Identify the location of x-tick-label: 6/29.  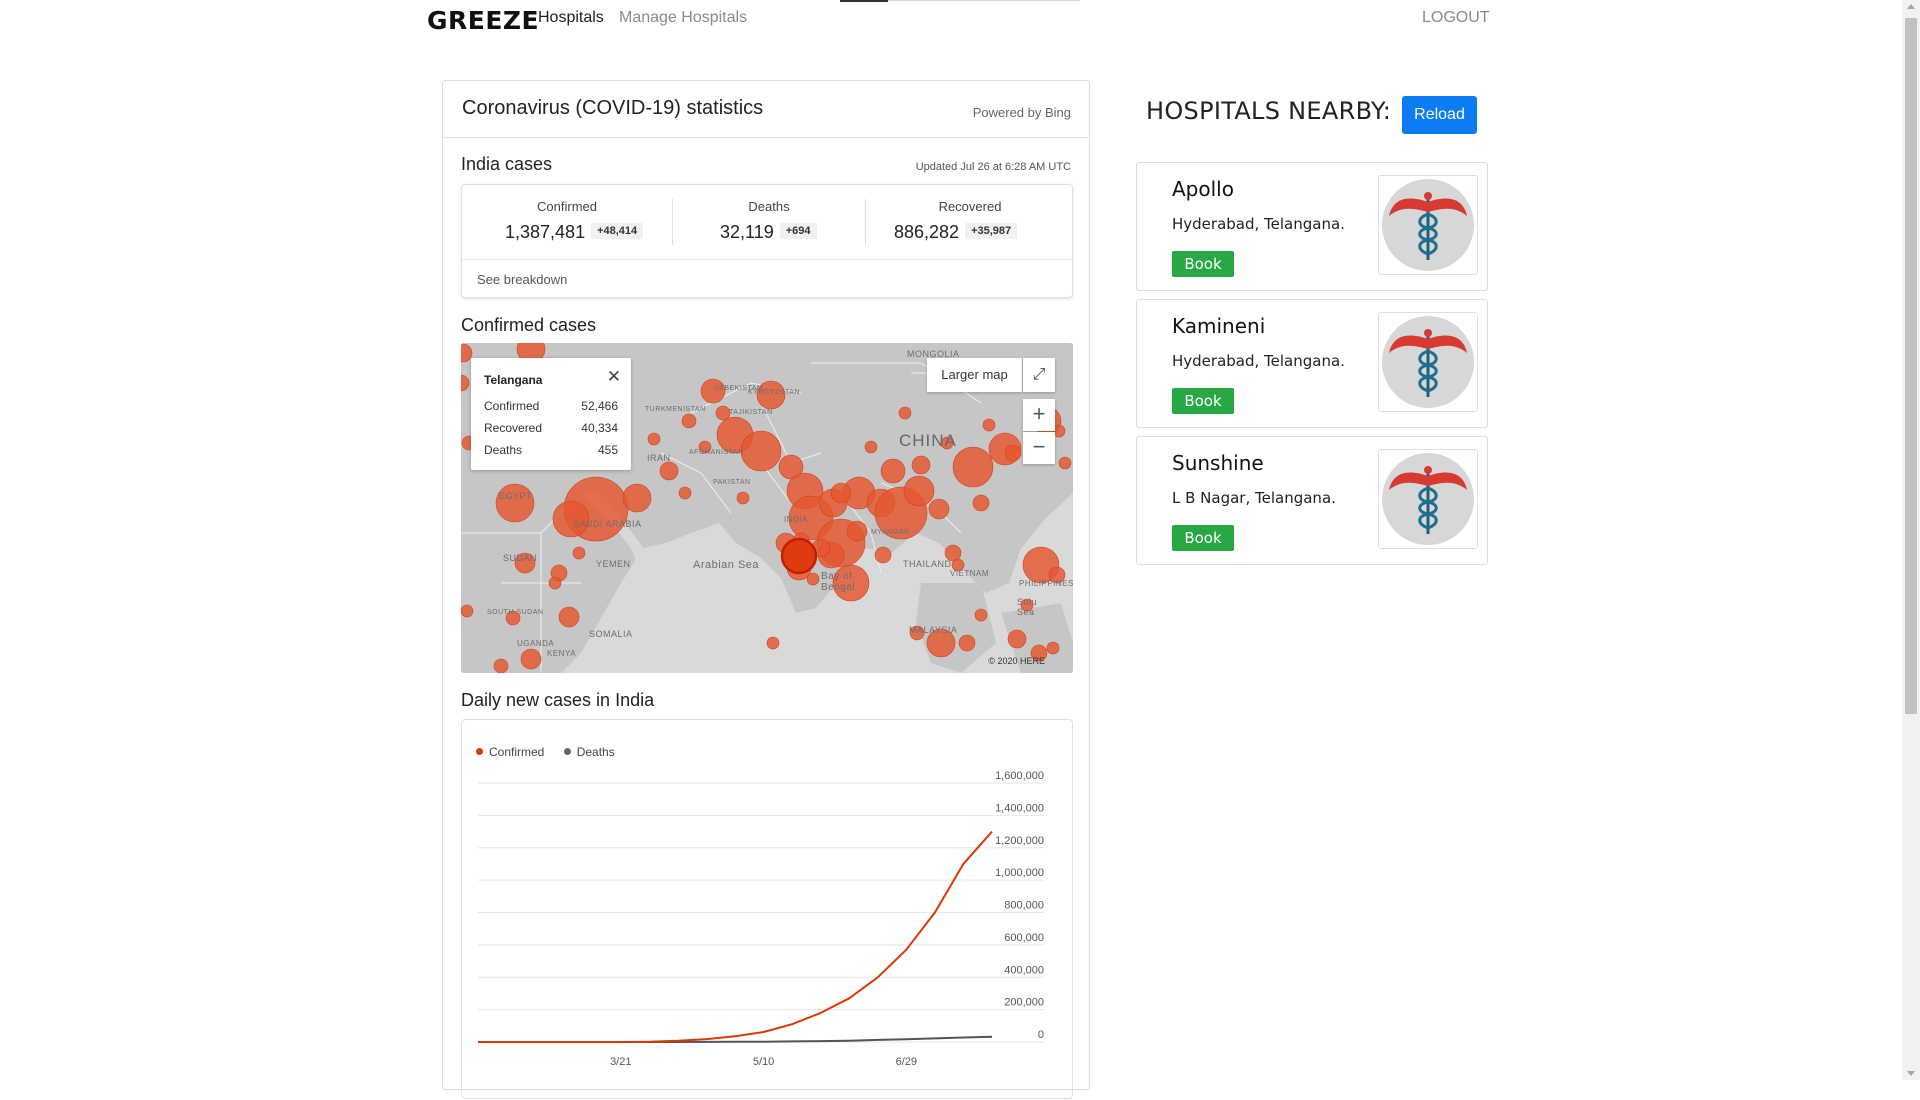
(906, 1062).